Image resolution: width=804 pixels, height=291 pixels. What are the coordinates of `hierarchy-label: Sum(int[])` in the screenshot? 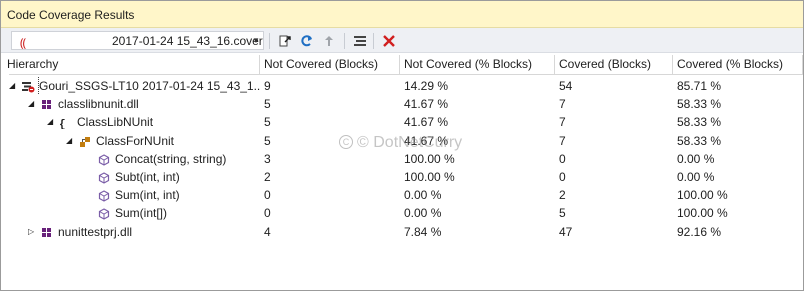 It's located at (141, 213).